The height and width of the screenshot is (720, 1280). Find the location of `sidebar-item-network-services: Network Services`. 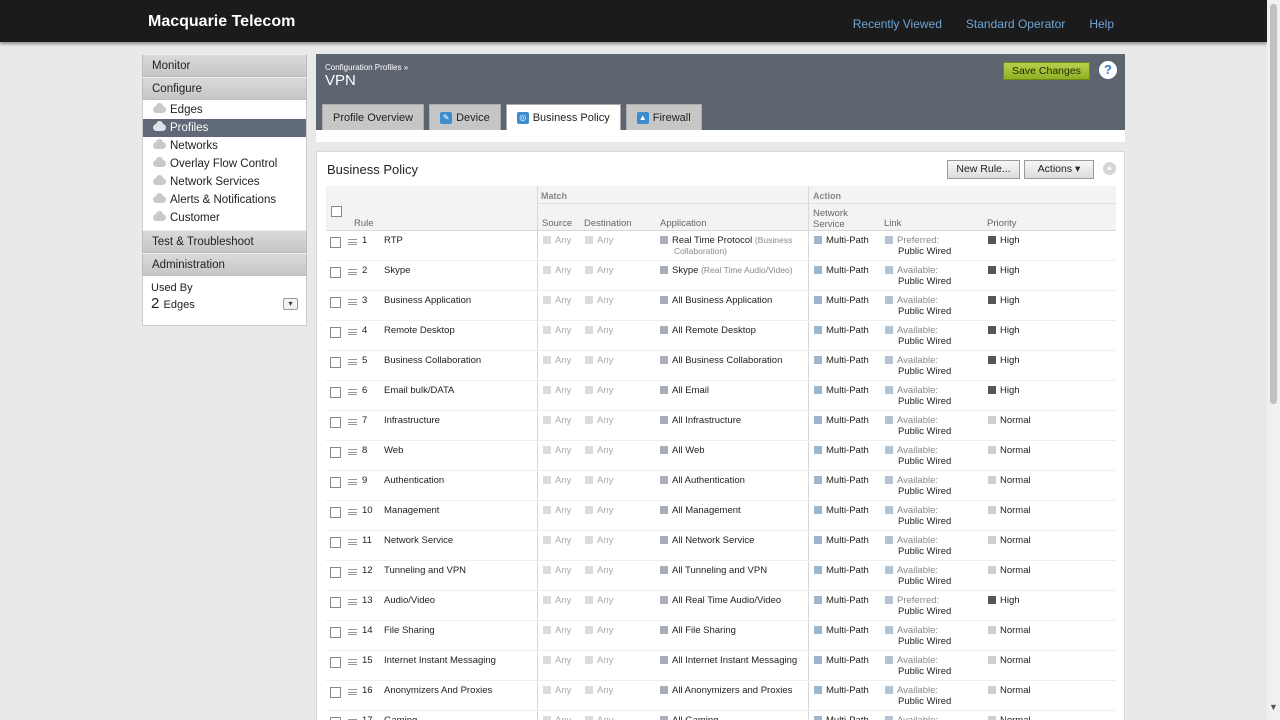

sidebar-item-network-services: Network Services is located at coordinates (224, 182).